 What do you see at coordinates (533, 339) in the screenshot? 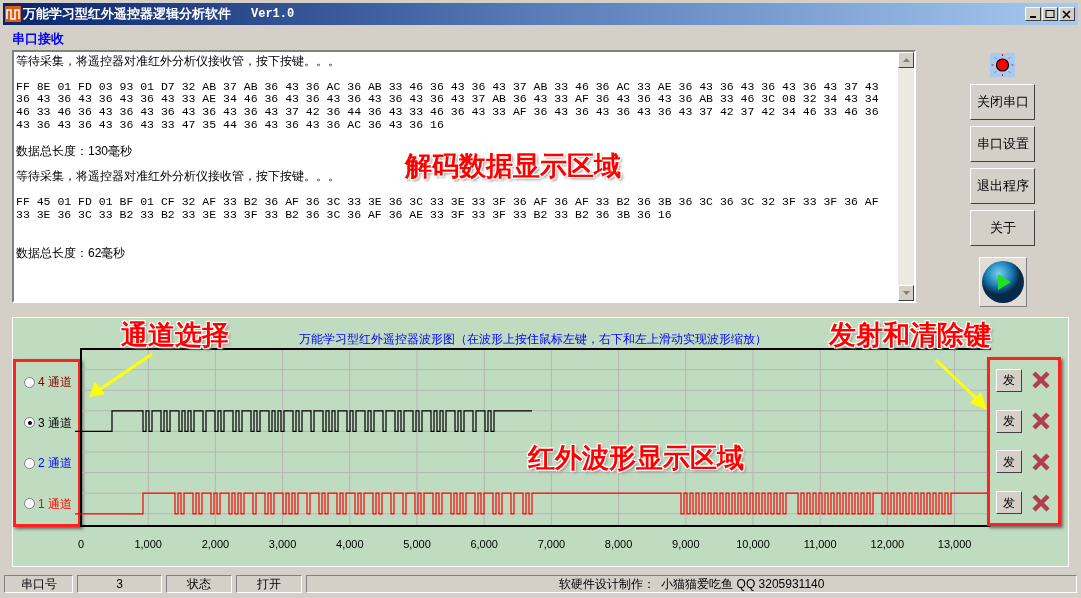
I see `waveform-title: 万能学习型红外遥控器波形图（在波形上按住鼠标左键，右下和左上滑动实现波形缩放）` at bounding box center [533, 339].